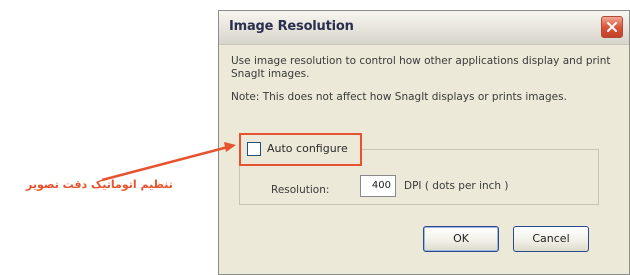 This screenshot has height=275, width=630. Describe the element at coordinates (99, 184) in the screenshot. I see `annotation-label: تنظیم اتوماتیک دقت تصویر` at that location.